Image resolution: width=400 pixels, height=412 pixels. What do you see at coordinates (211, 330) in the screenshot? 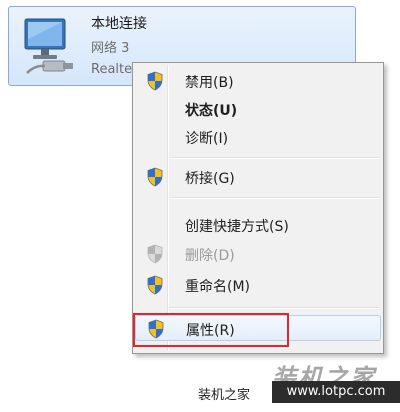
I see `highlight-annotation-box` at bounding box center [211, 330].